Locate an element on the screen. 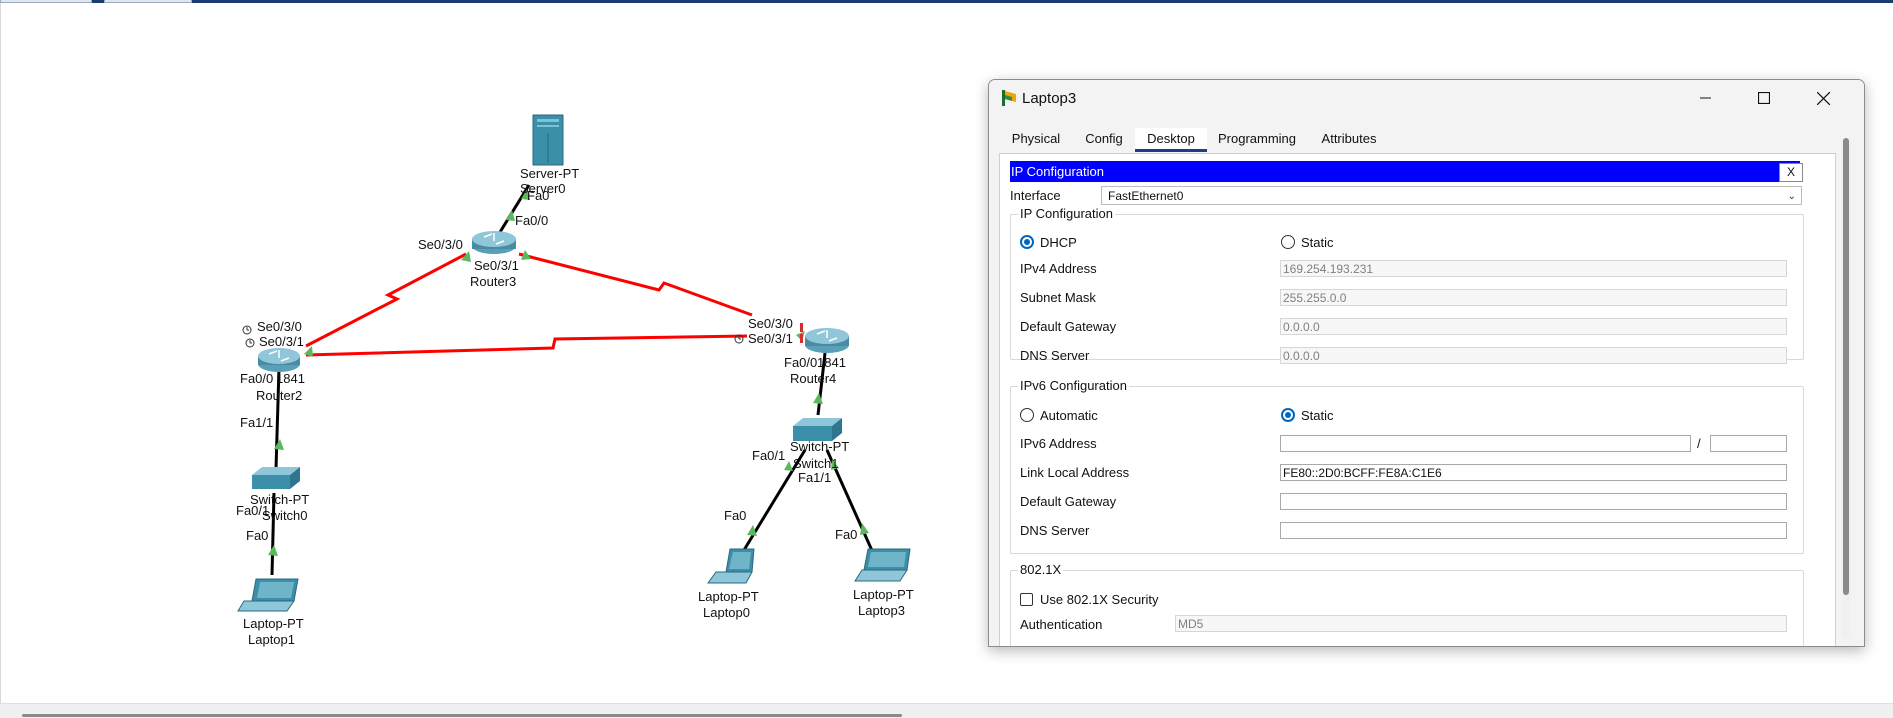 The width and height of the screenshot is (1893, 718). router2-name-label: Router2 is located at coordinates (279, 395).